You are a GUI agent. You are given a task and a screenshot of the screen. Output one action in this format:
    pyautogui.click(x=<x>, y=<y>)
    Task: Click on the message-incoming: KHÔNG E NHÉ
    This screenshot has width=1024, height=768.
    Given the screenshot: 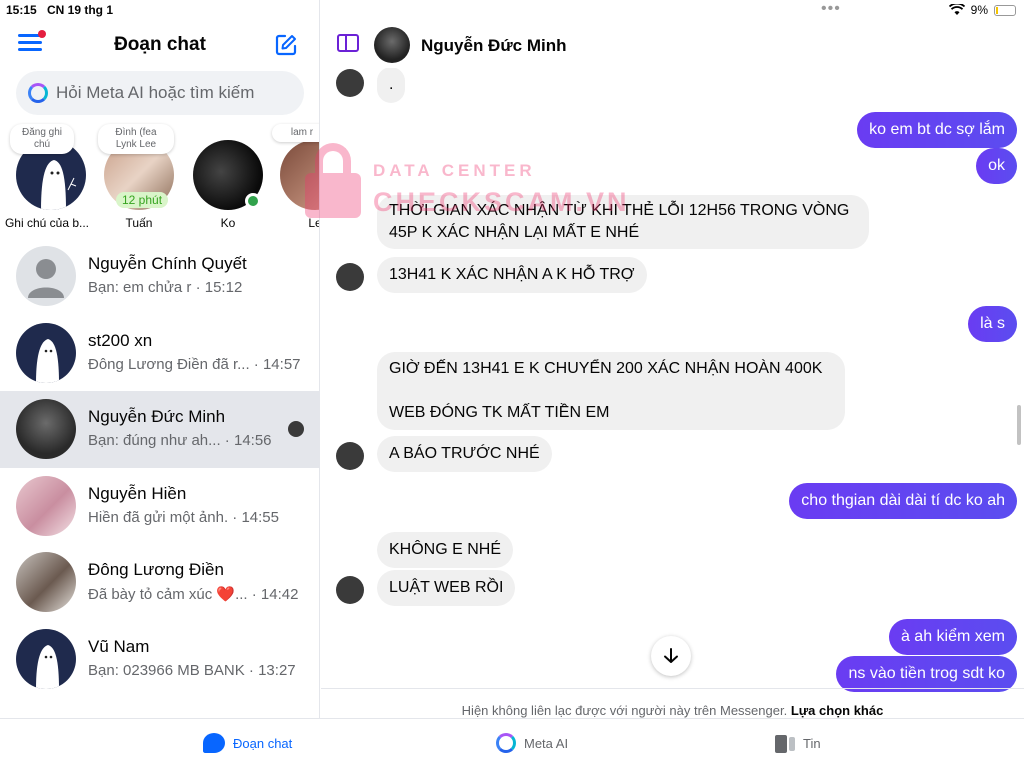 What is the action you would take?
    pyautogui.click(x=445, y=550)
    